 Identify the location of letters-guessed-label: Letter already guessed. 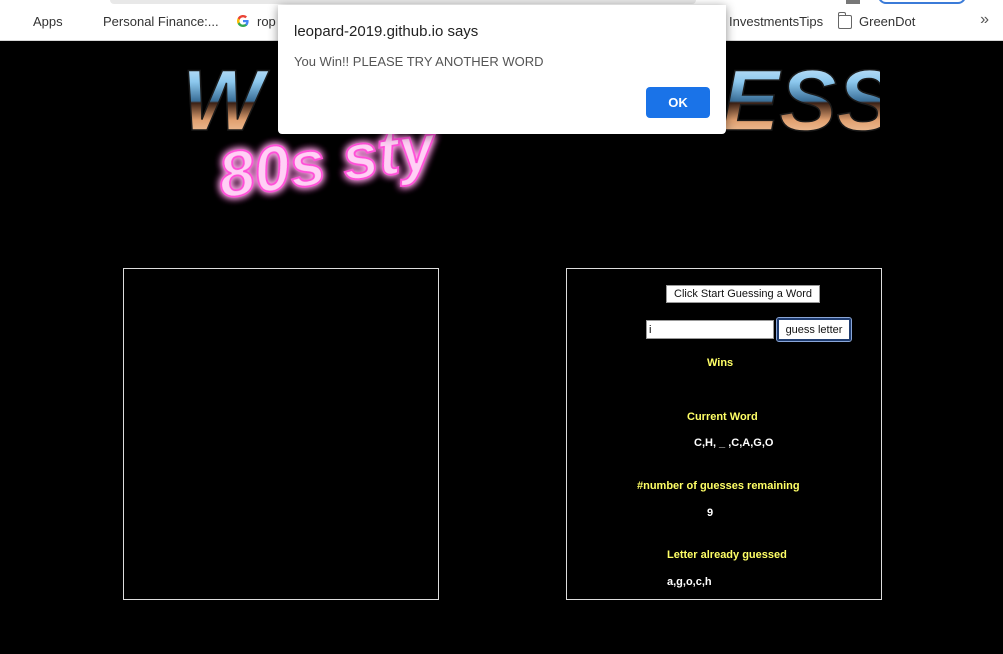
(727, 555).